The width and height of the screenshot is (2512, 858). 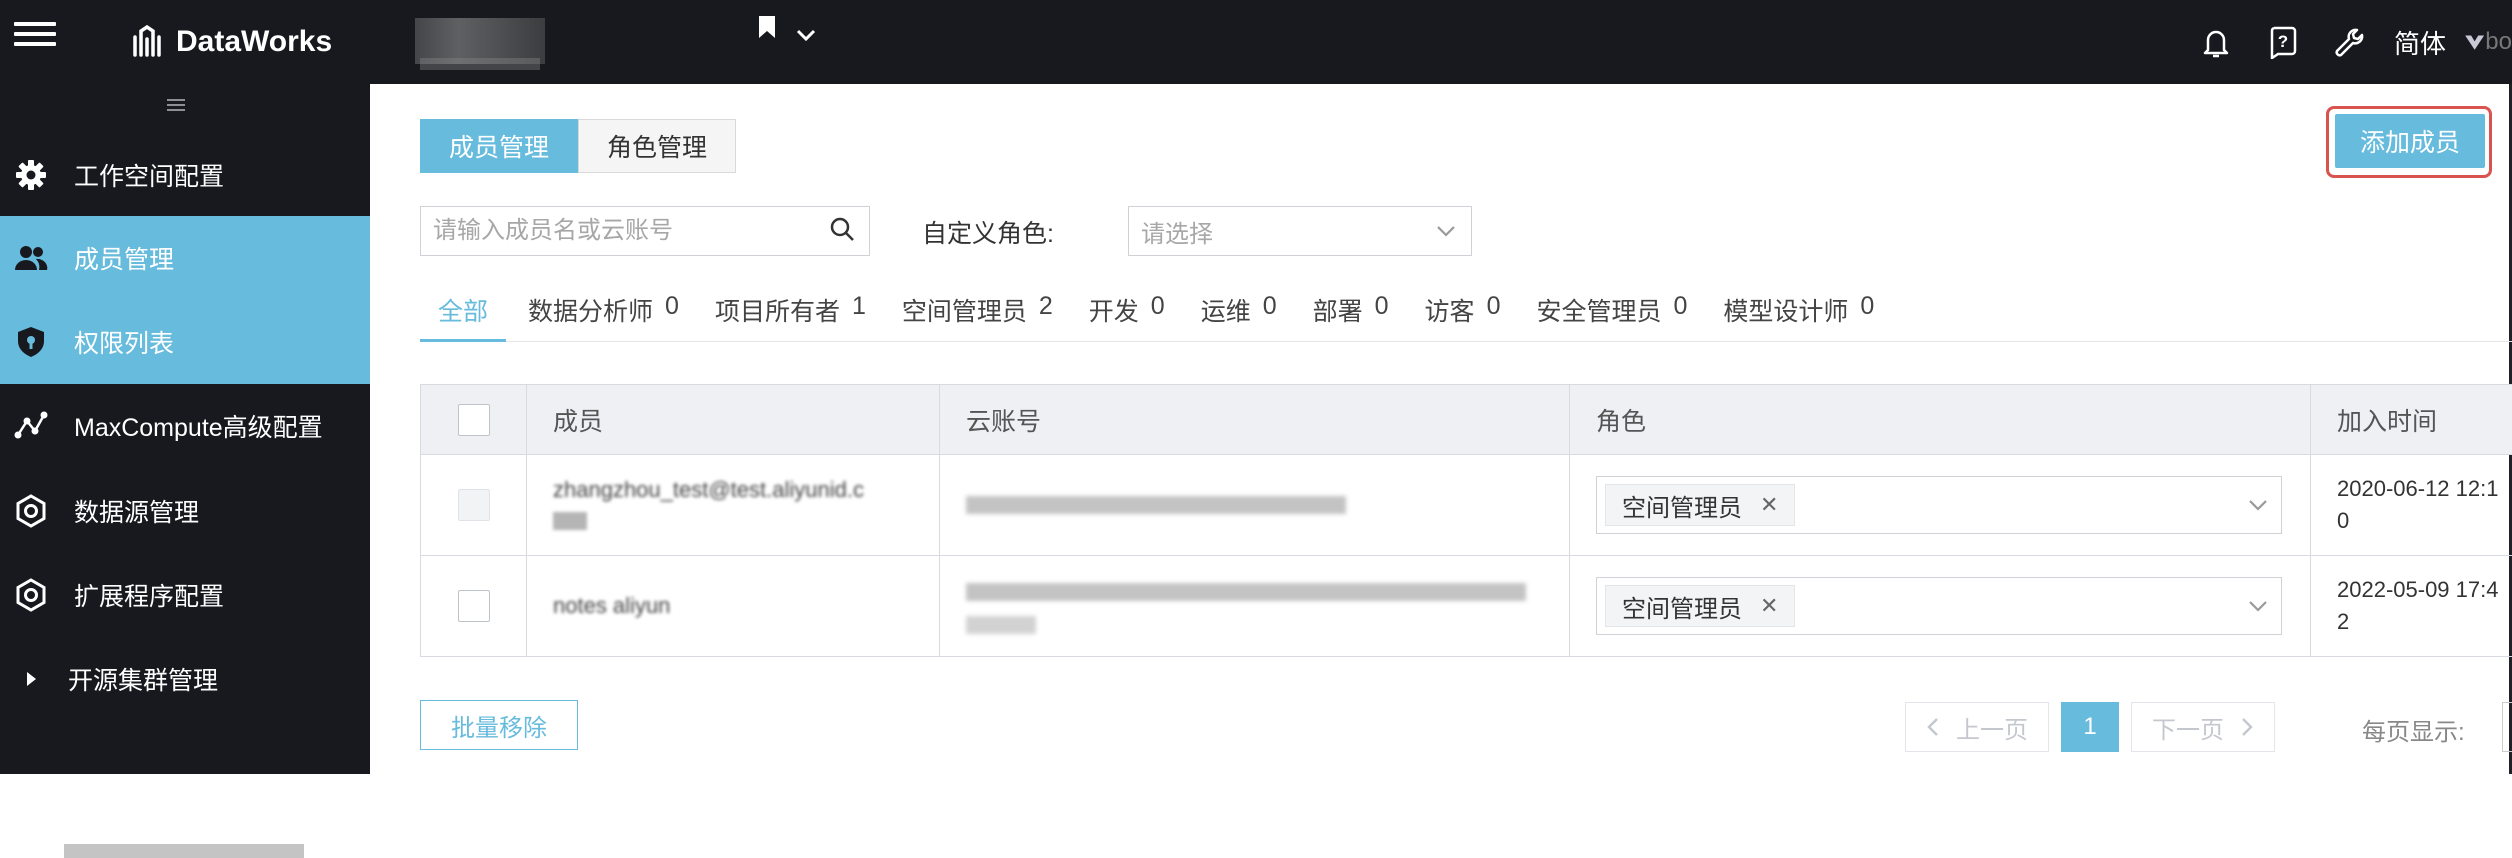 What do you see at coordinates (1254, 419) in the screenshot?
I see `column-header-cloud-account: 云账号` at bounding box center [1254, 419].